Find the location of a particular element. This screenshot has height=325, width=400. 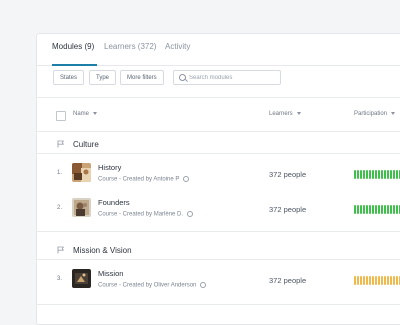

row-number: 3. is located at coordinates (60, 279).